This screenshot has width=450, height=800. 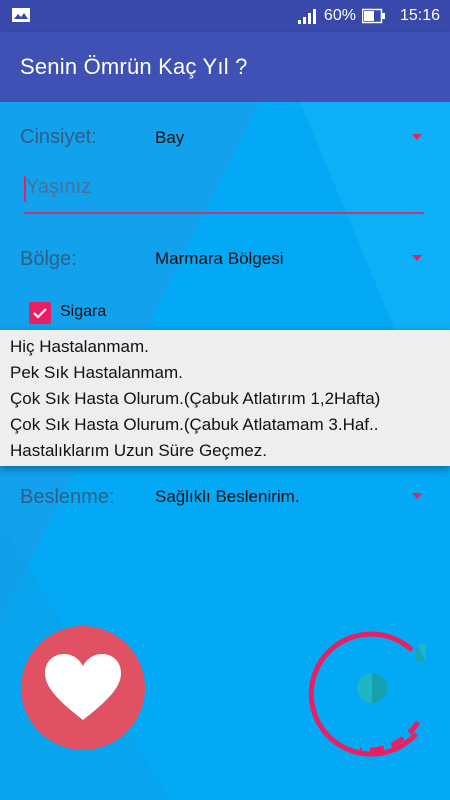 I want to click on dropdown-option: Pek Sık Hastalanmam., so click(x=96, y=373).